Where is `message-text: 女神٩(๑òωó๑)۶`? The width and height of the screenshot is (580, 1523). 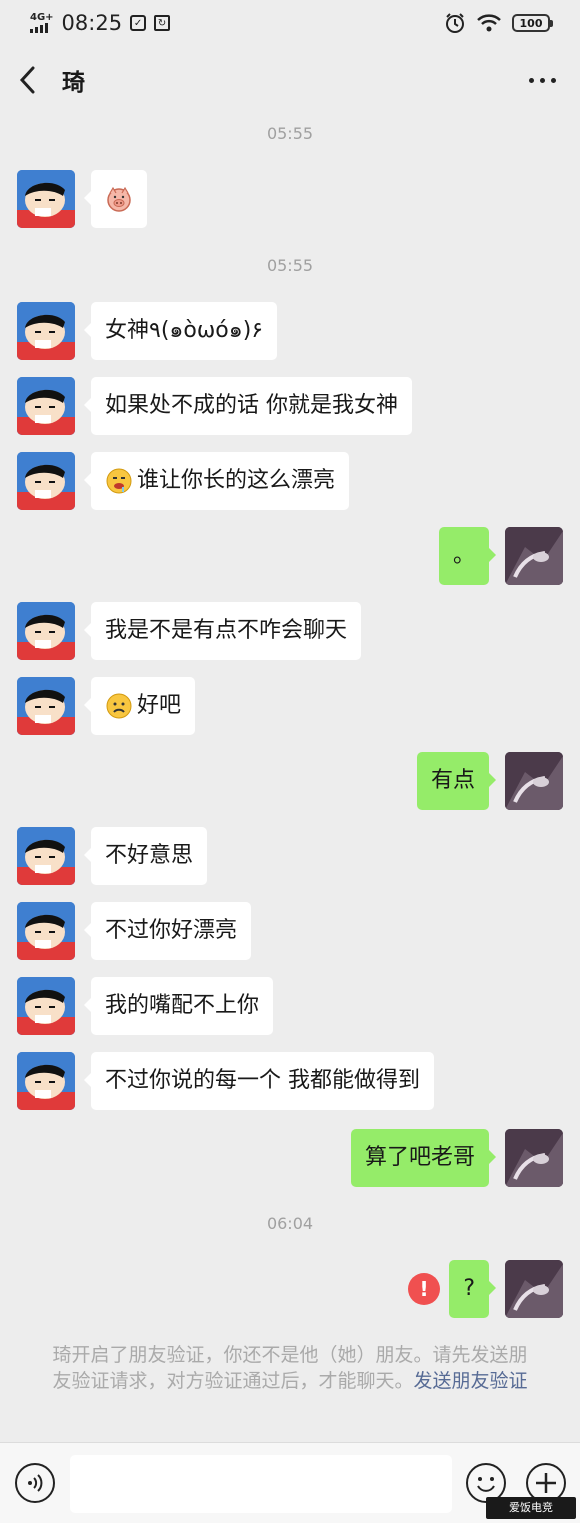
message-text: 女神٩(๑òωó๑)۶ is located at coordinates (184, 330).